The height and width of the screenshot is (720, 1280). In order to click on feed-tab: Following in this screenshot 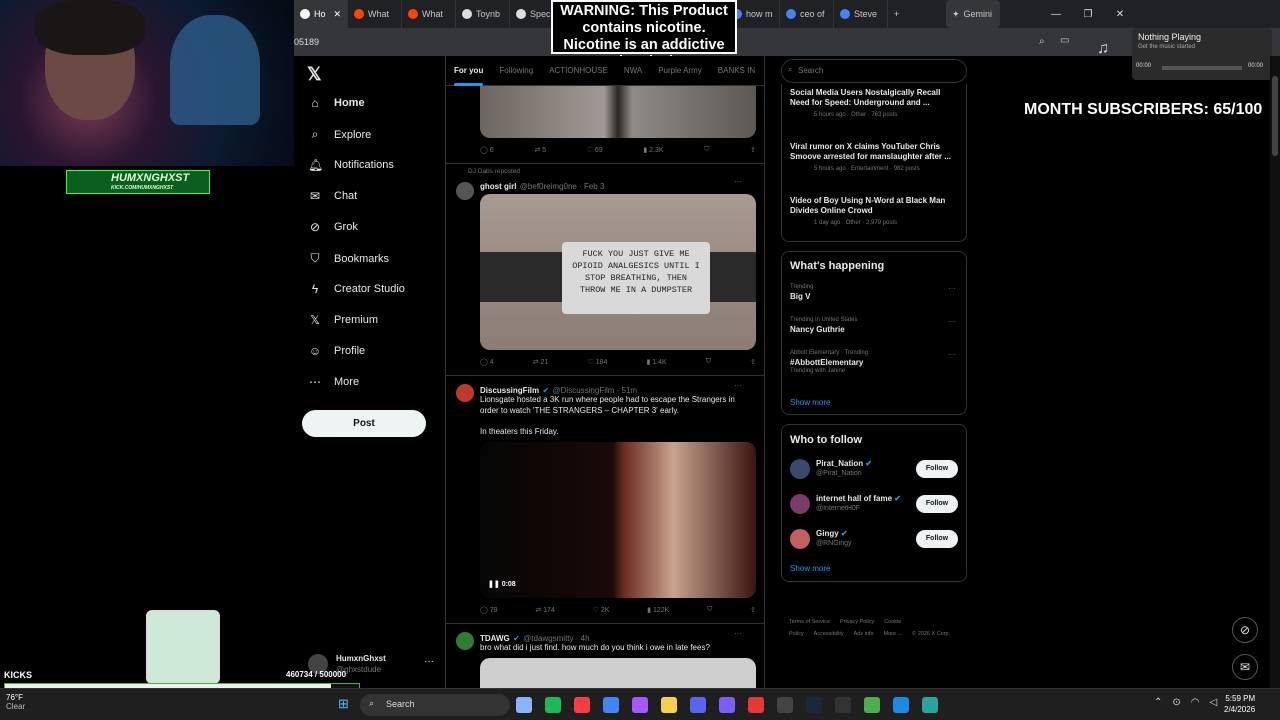, I will do `click(516, 70)`.